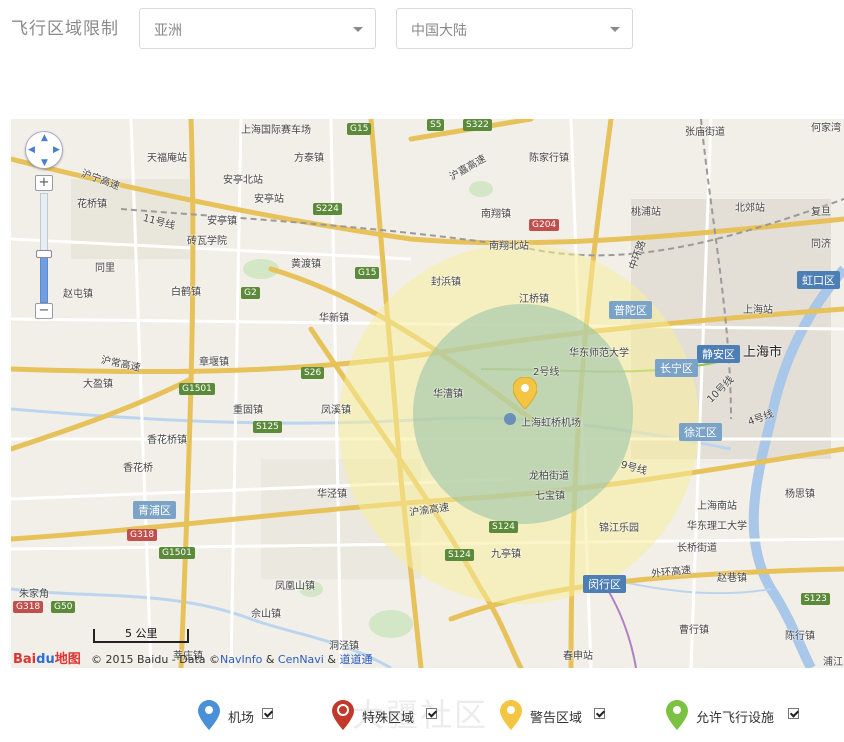  What do you see at coordinates (446, 282) in the screenshot?
I see `map-label: 封浜镇` at bounding box center [446, 282].